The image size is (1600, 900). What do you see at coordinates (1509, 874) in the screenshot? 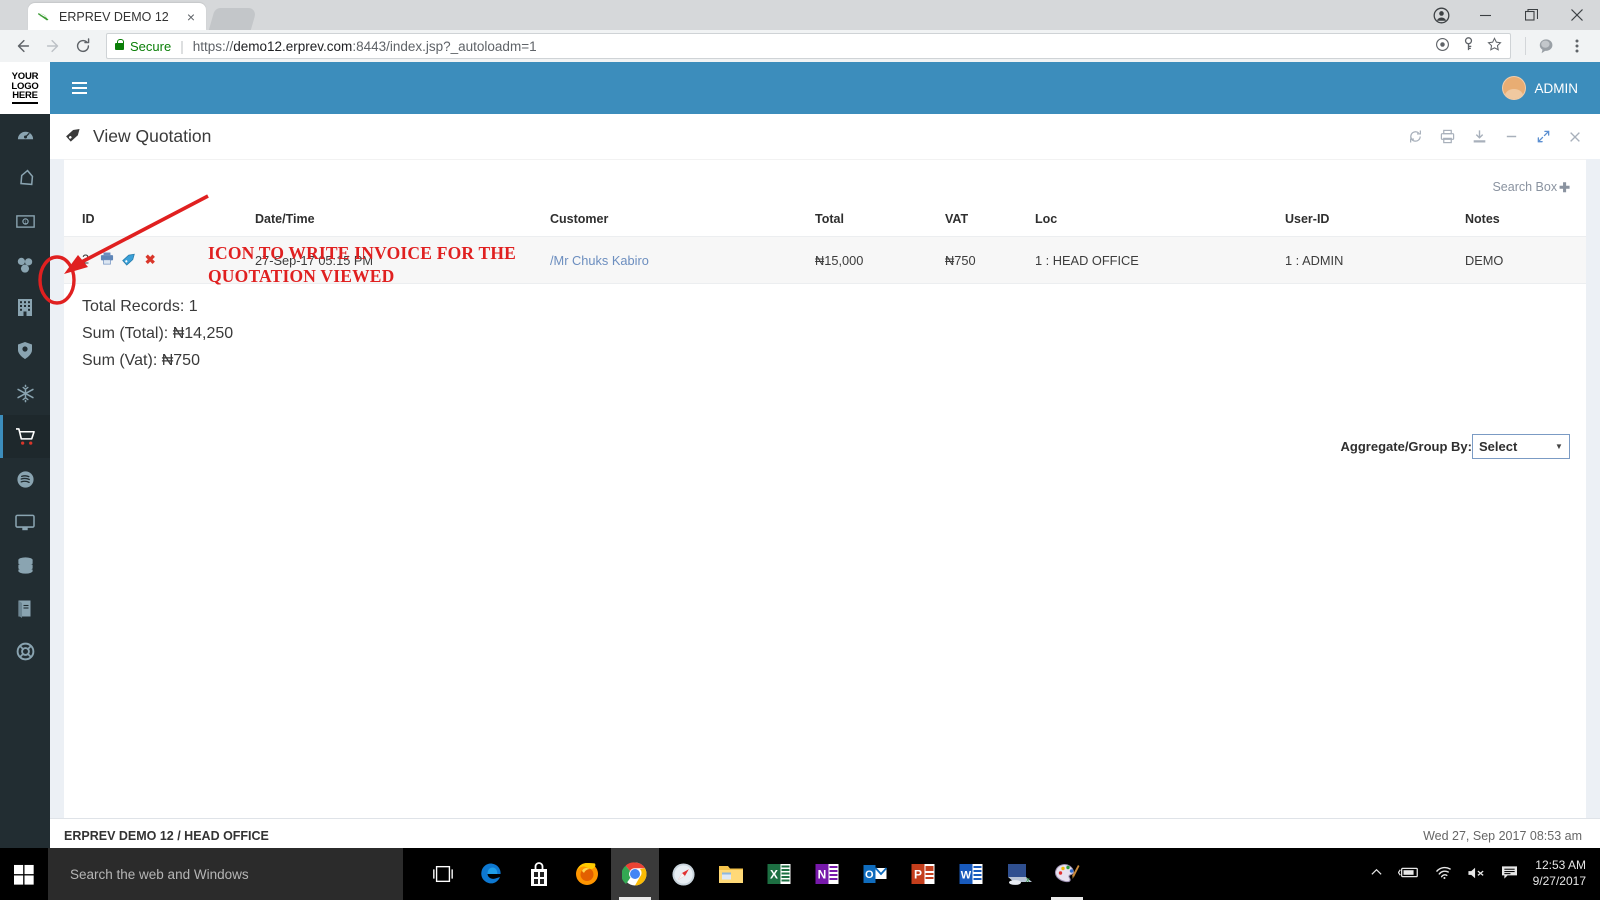
I see `notifications-icon` at bounding box center [1509, 874].